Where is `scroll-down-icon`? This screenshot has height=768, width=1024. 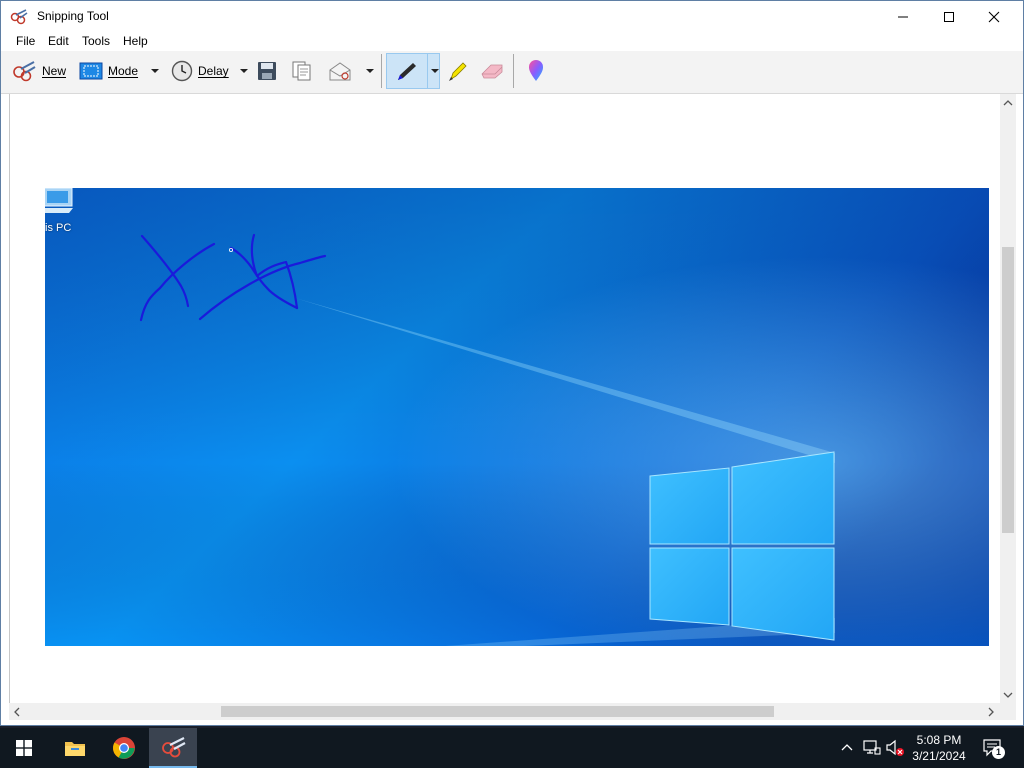 scroll-down-icon is located at coordinates (1008, 695).